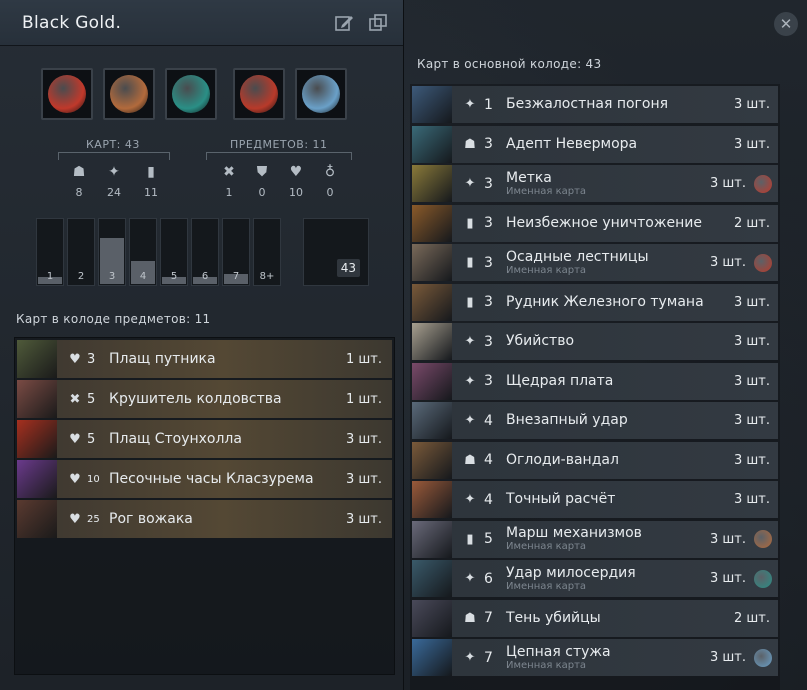  I want to click on card-qty: 2 шт., so click(751, 223).